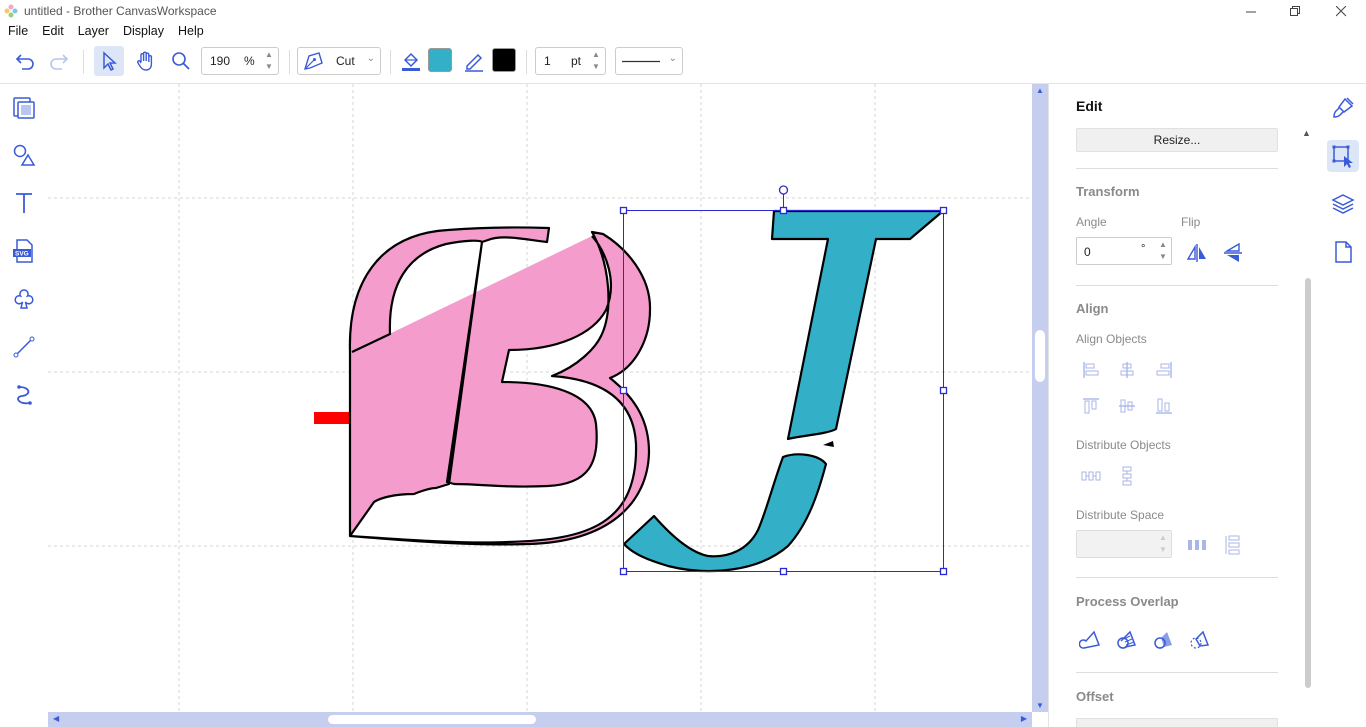 This screenshot has width=1366, height=727. Describe the element at coordinates (93, 31) in the screenshot. I see `menu-layer: Layer` at that location.